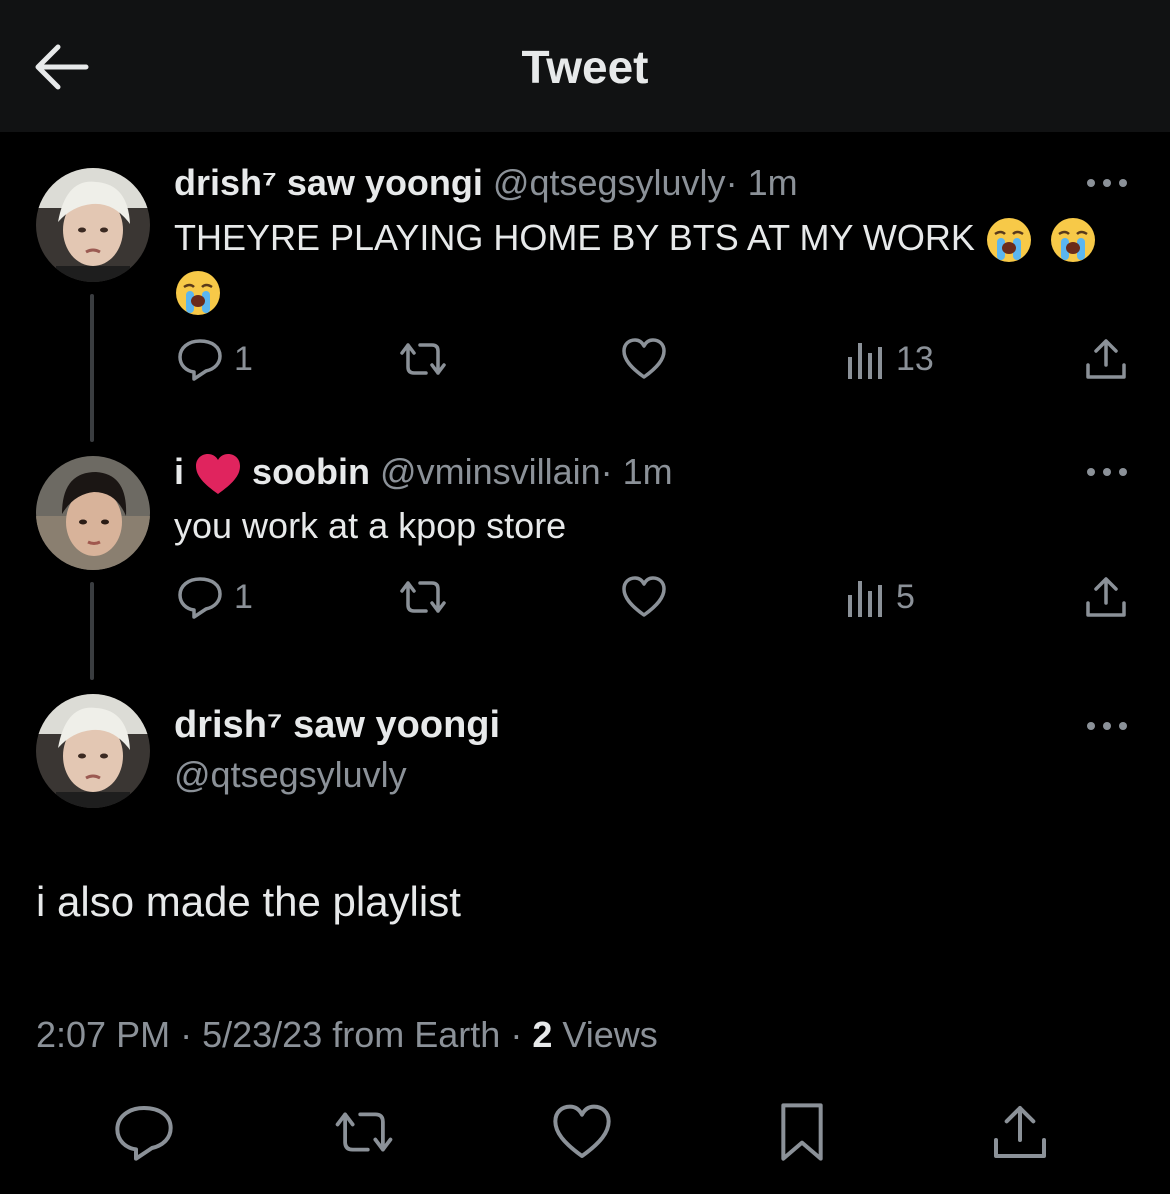 Image resolution: width=1170 pixels, height=1194 pixels. Describe the element at coordinates (248, 901) in the screenshot. I see `tweet-text: i also made the playlist` at that location.